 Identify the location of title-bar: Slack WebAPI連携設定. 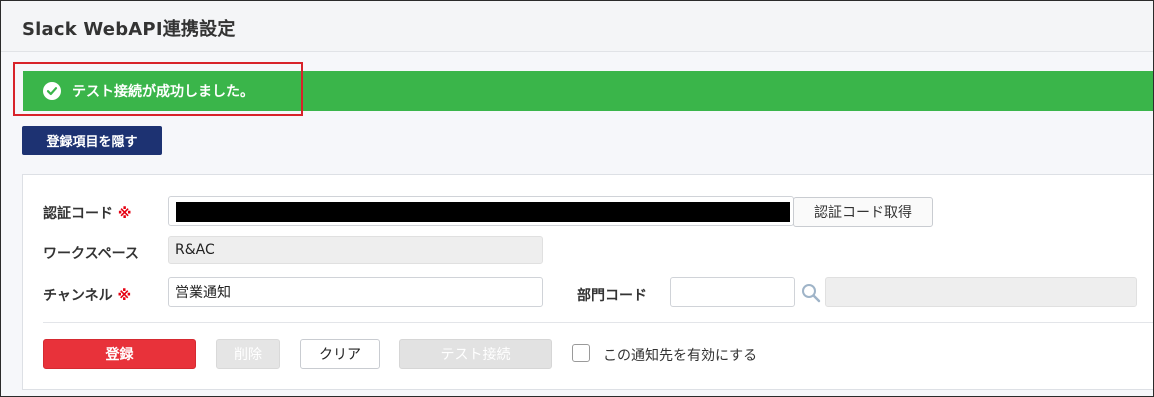
(577, 26).